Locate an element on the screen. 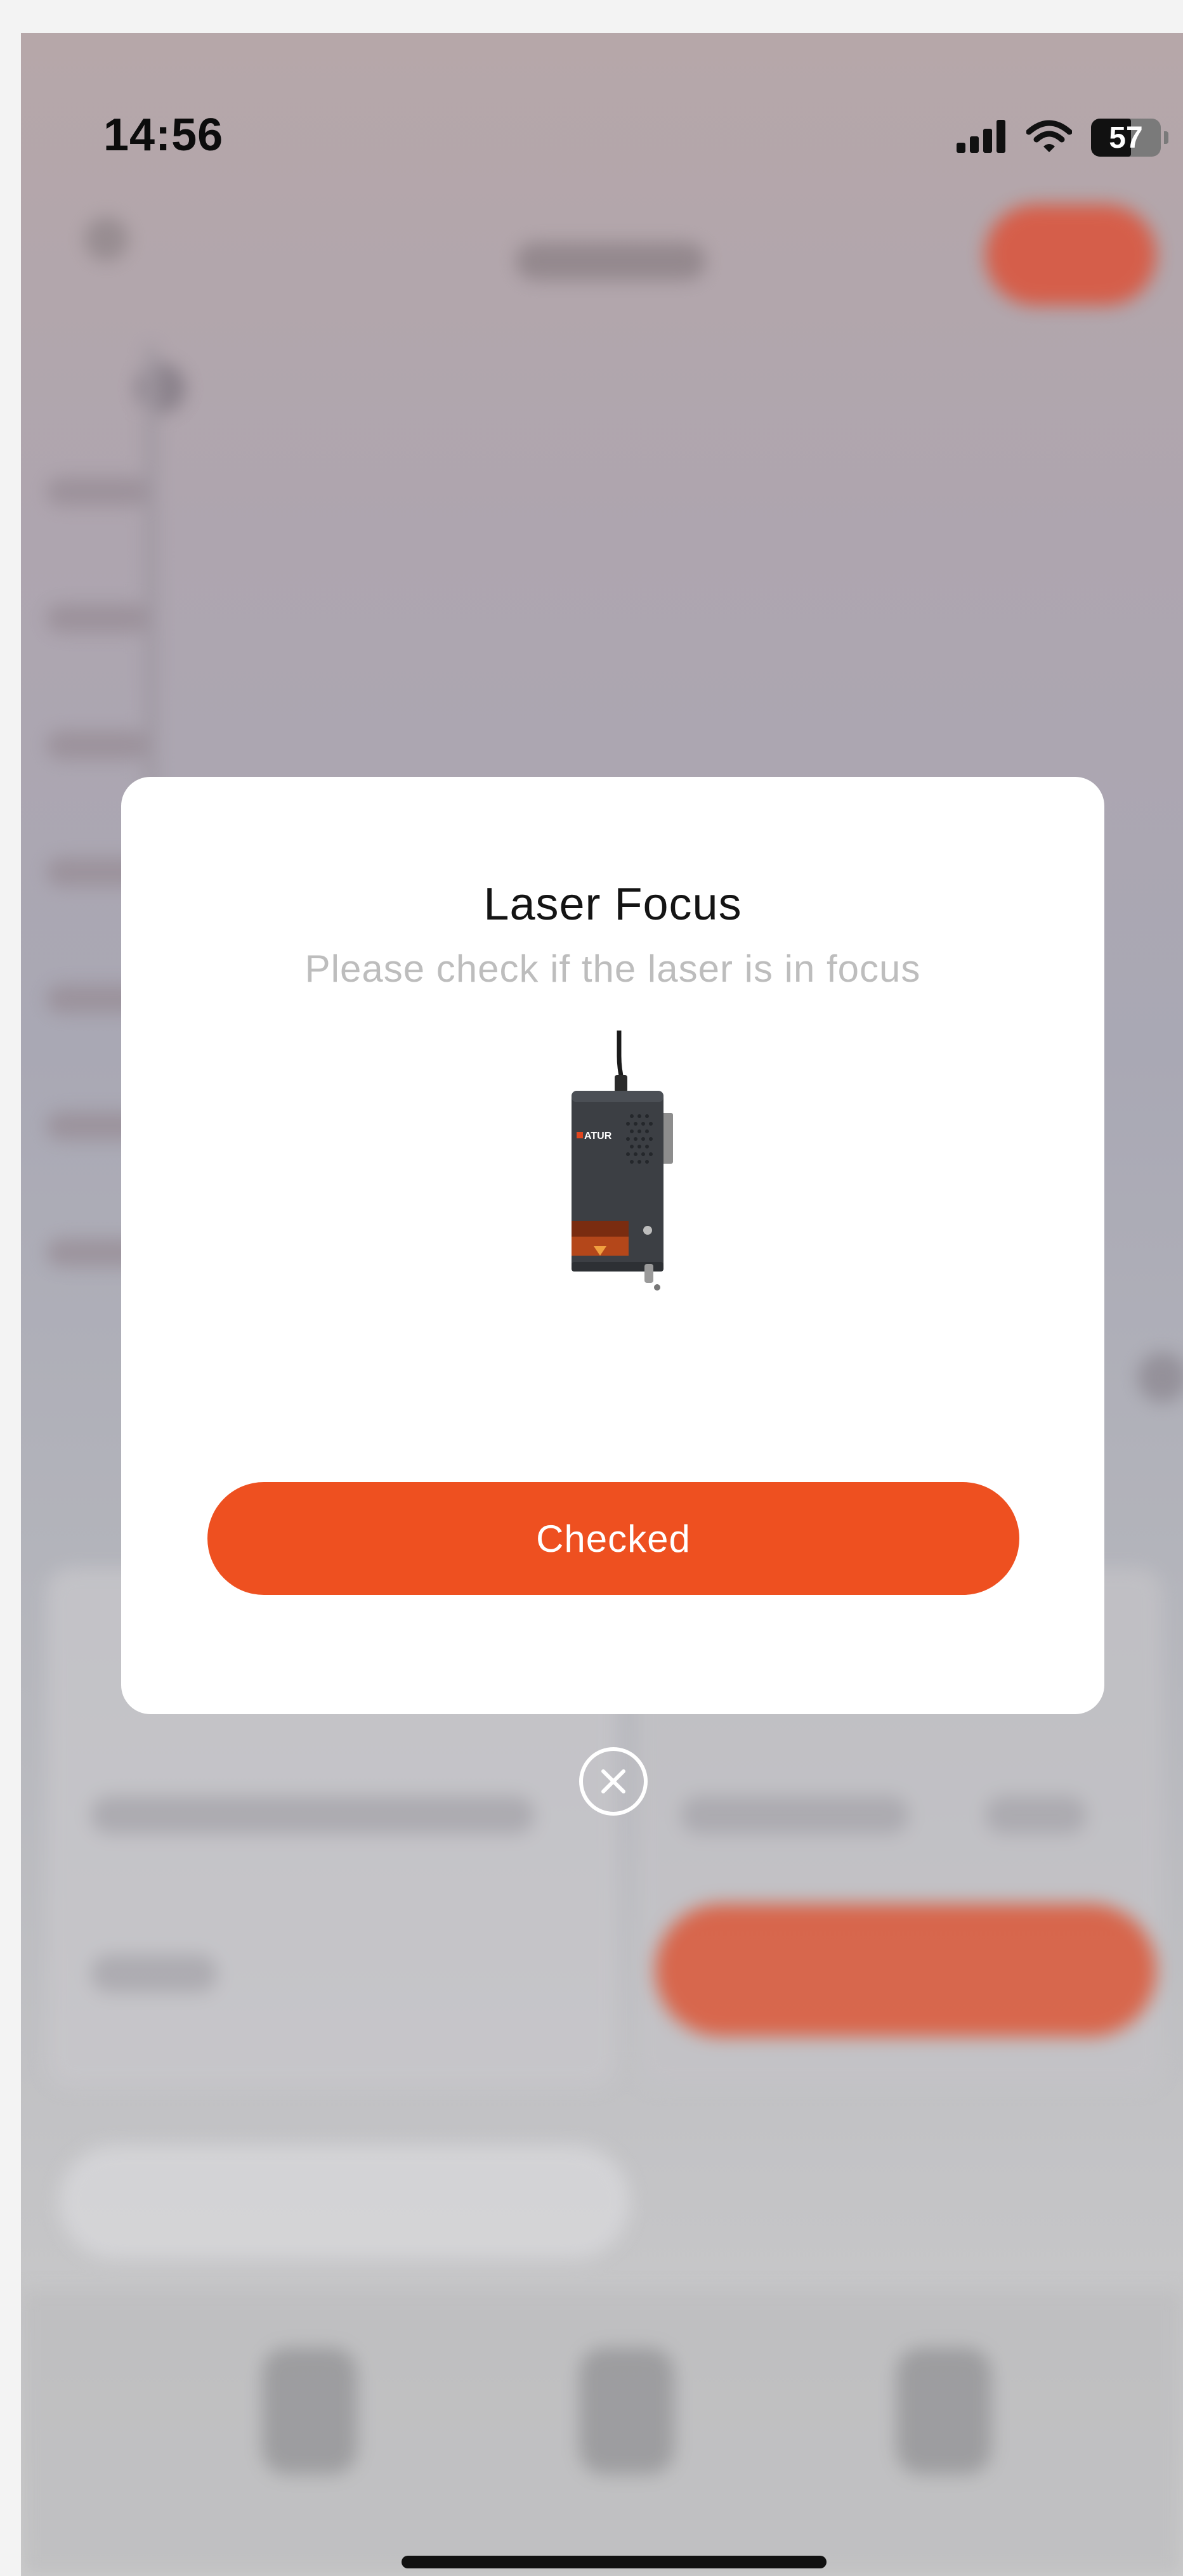  background-back-button is located at coordinates (106, 239).